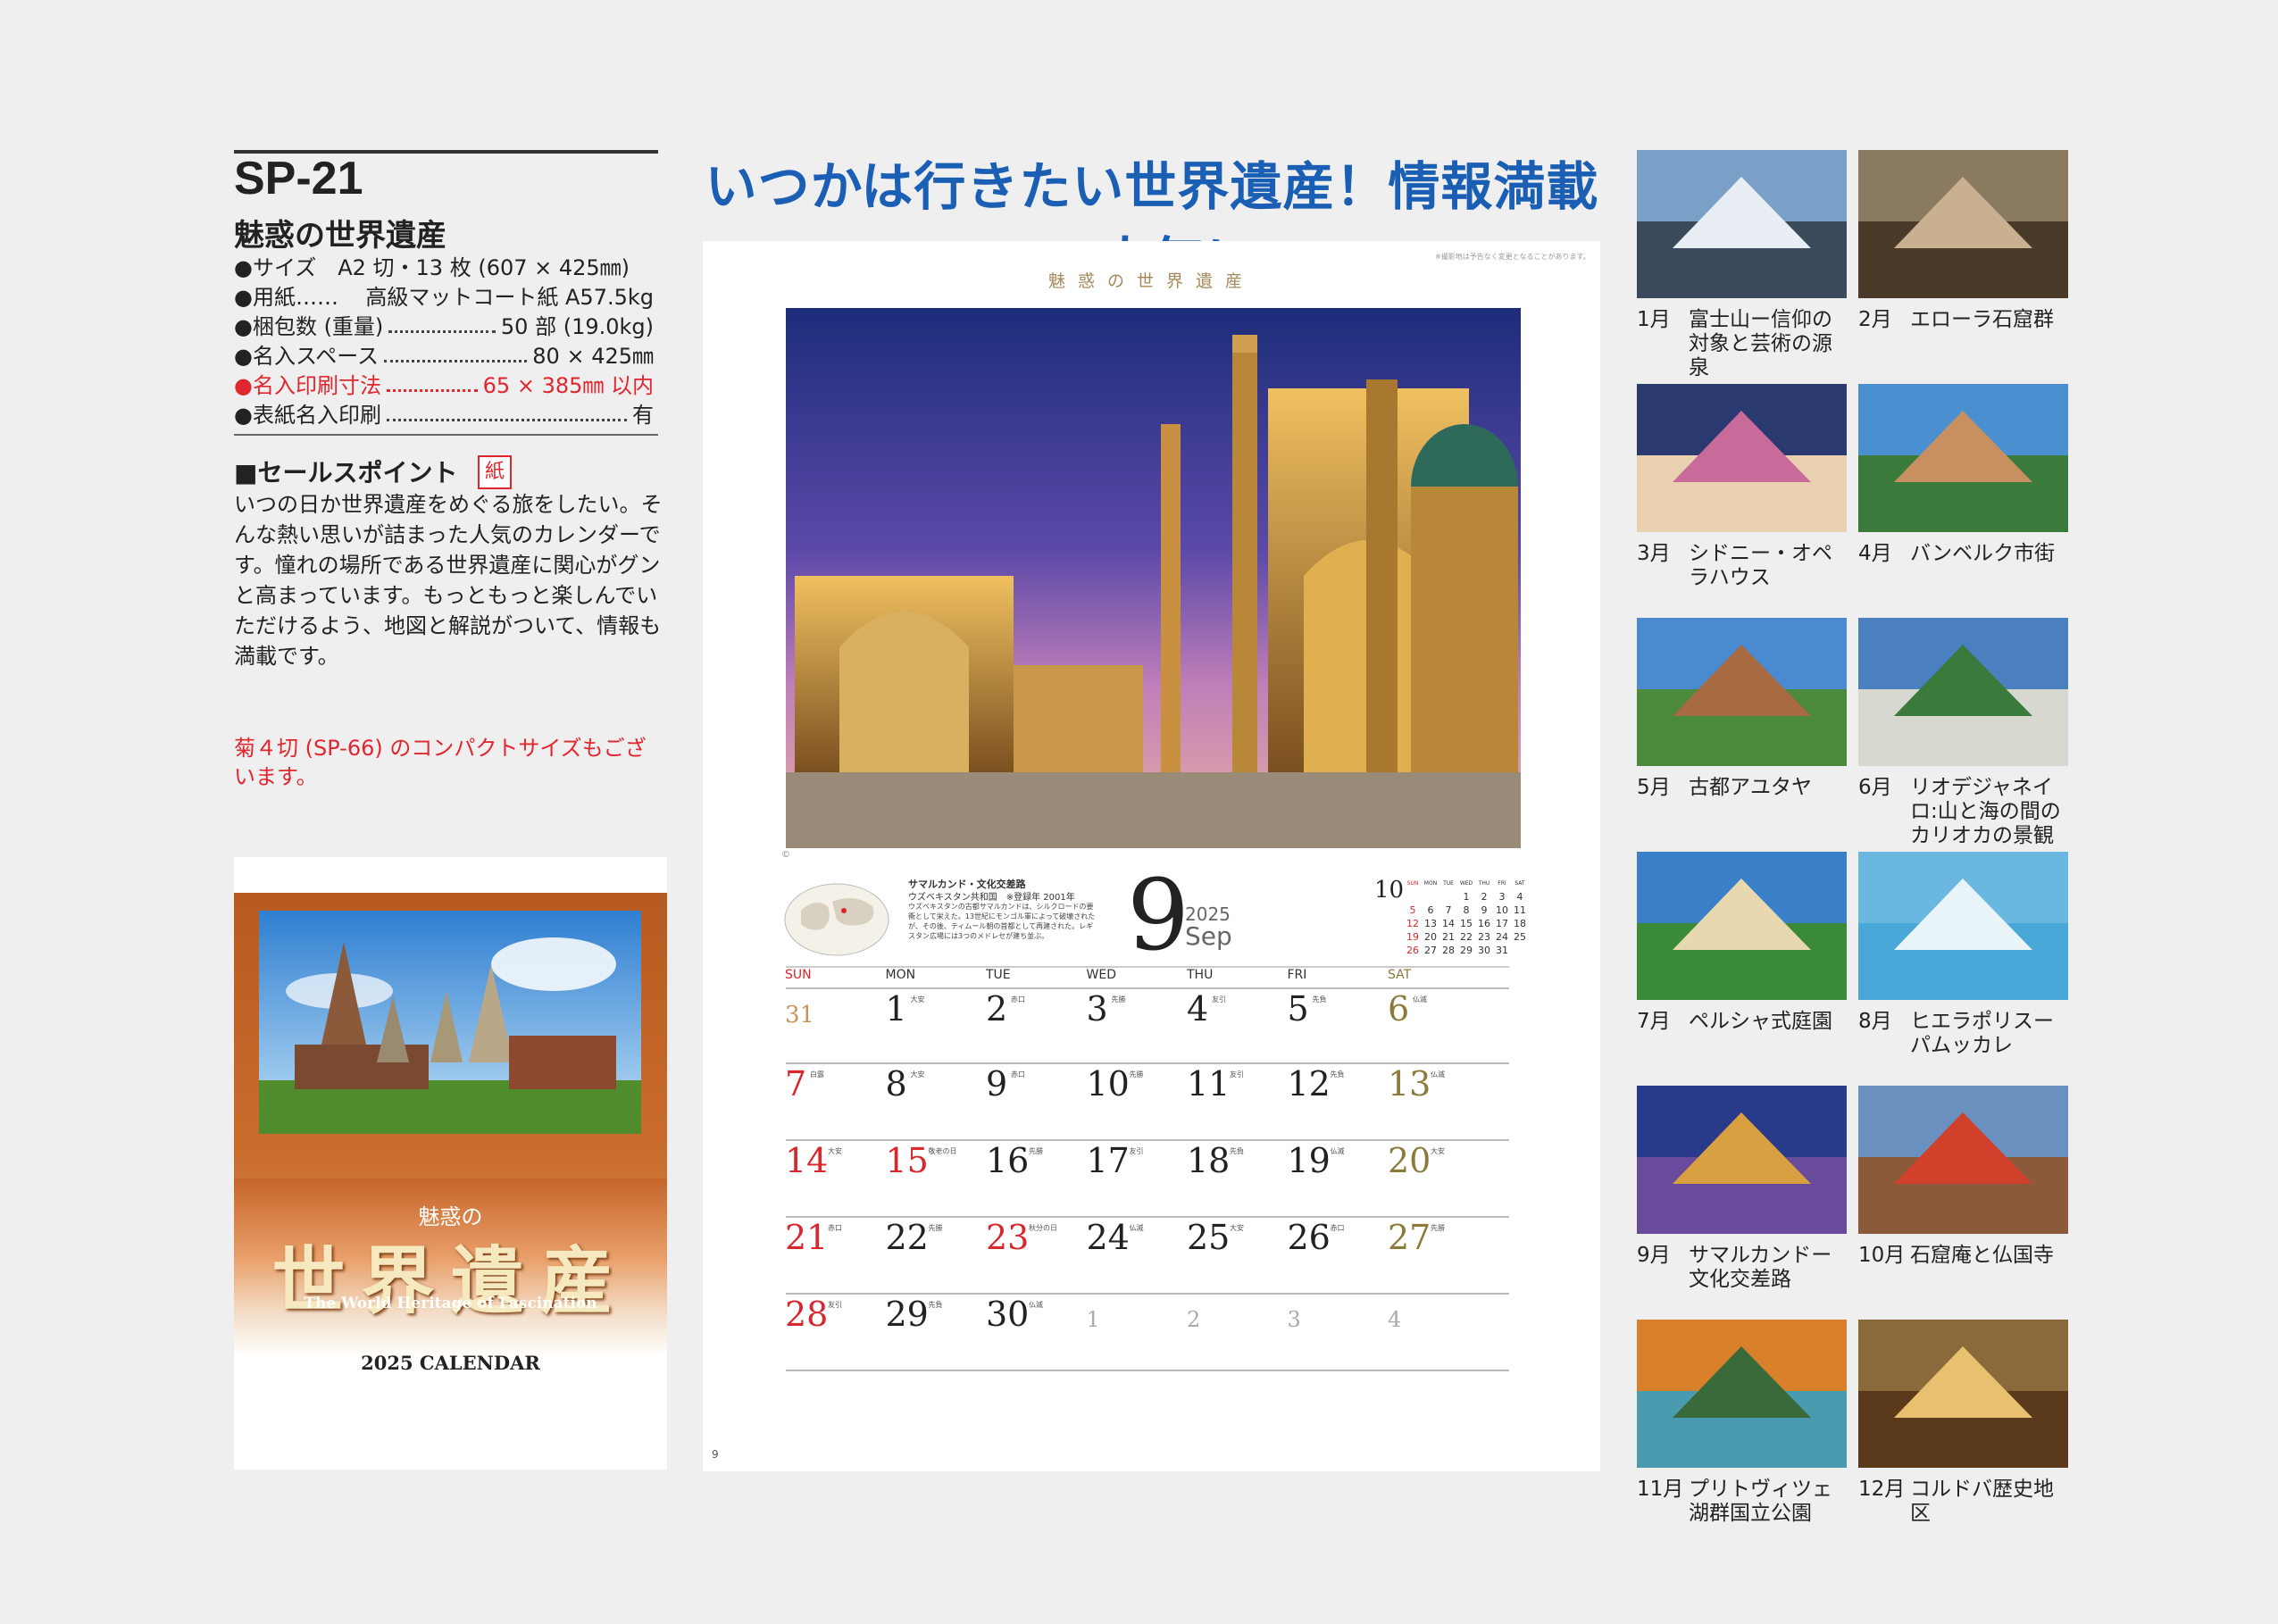 The image size is (2278, 1624). What do you see at coordinates (1298, 1009) in the screenshot?
I see `calendar-day: 5` at bounding box center [1298, 1009].